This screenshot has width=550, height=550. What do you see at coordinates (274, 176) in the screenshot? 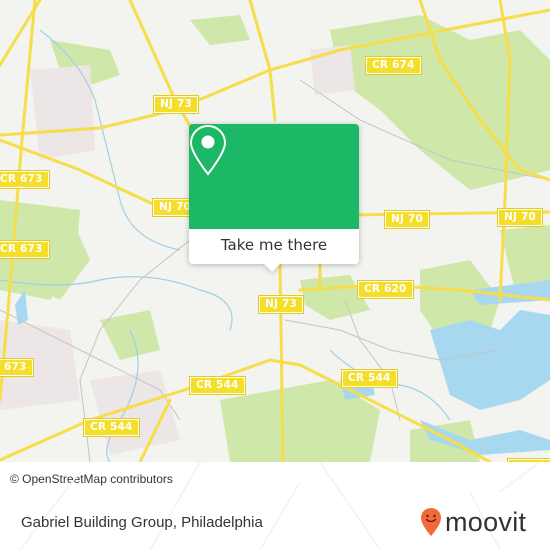
I see `popup-header` at bounding box center [274, 176].